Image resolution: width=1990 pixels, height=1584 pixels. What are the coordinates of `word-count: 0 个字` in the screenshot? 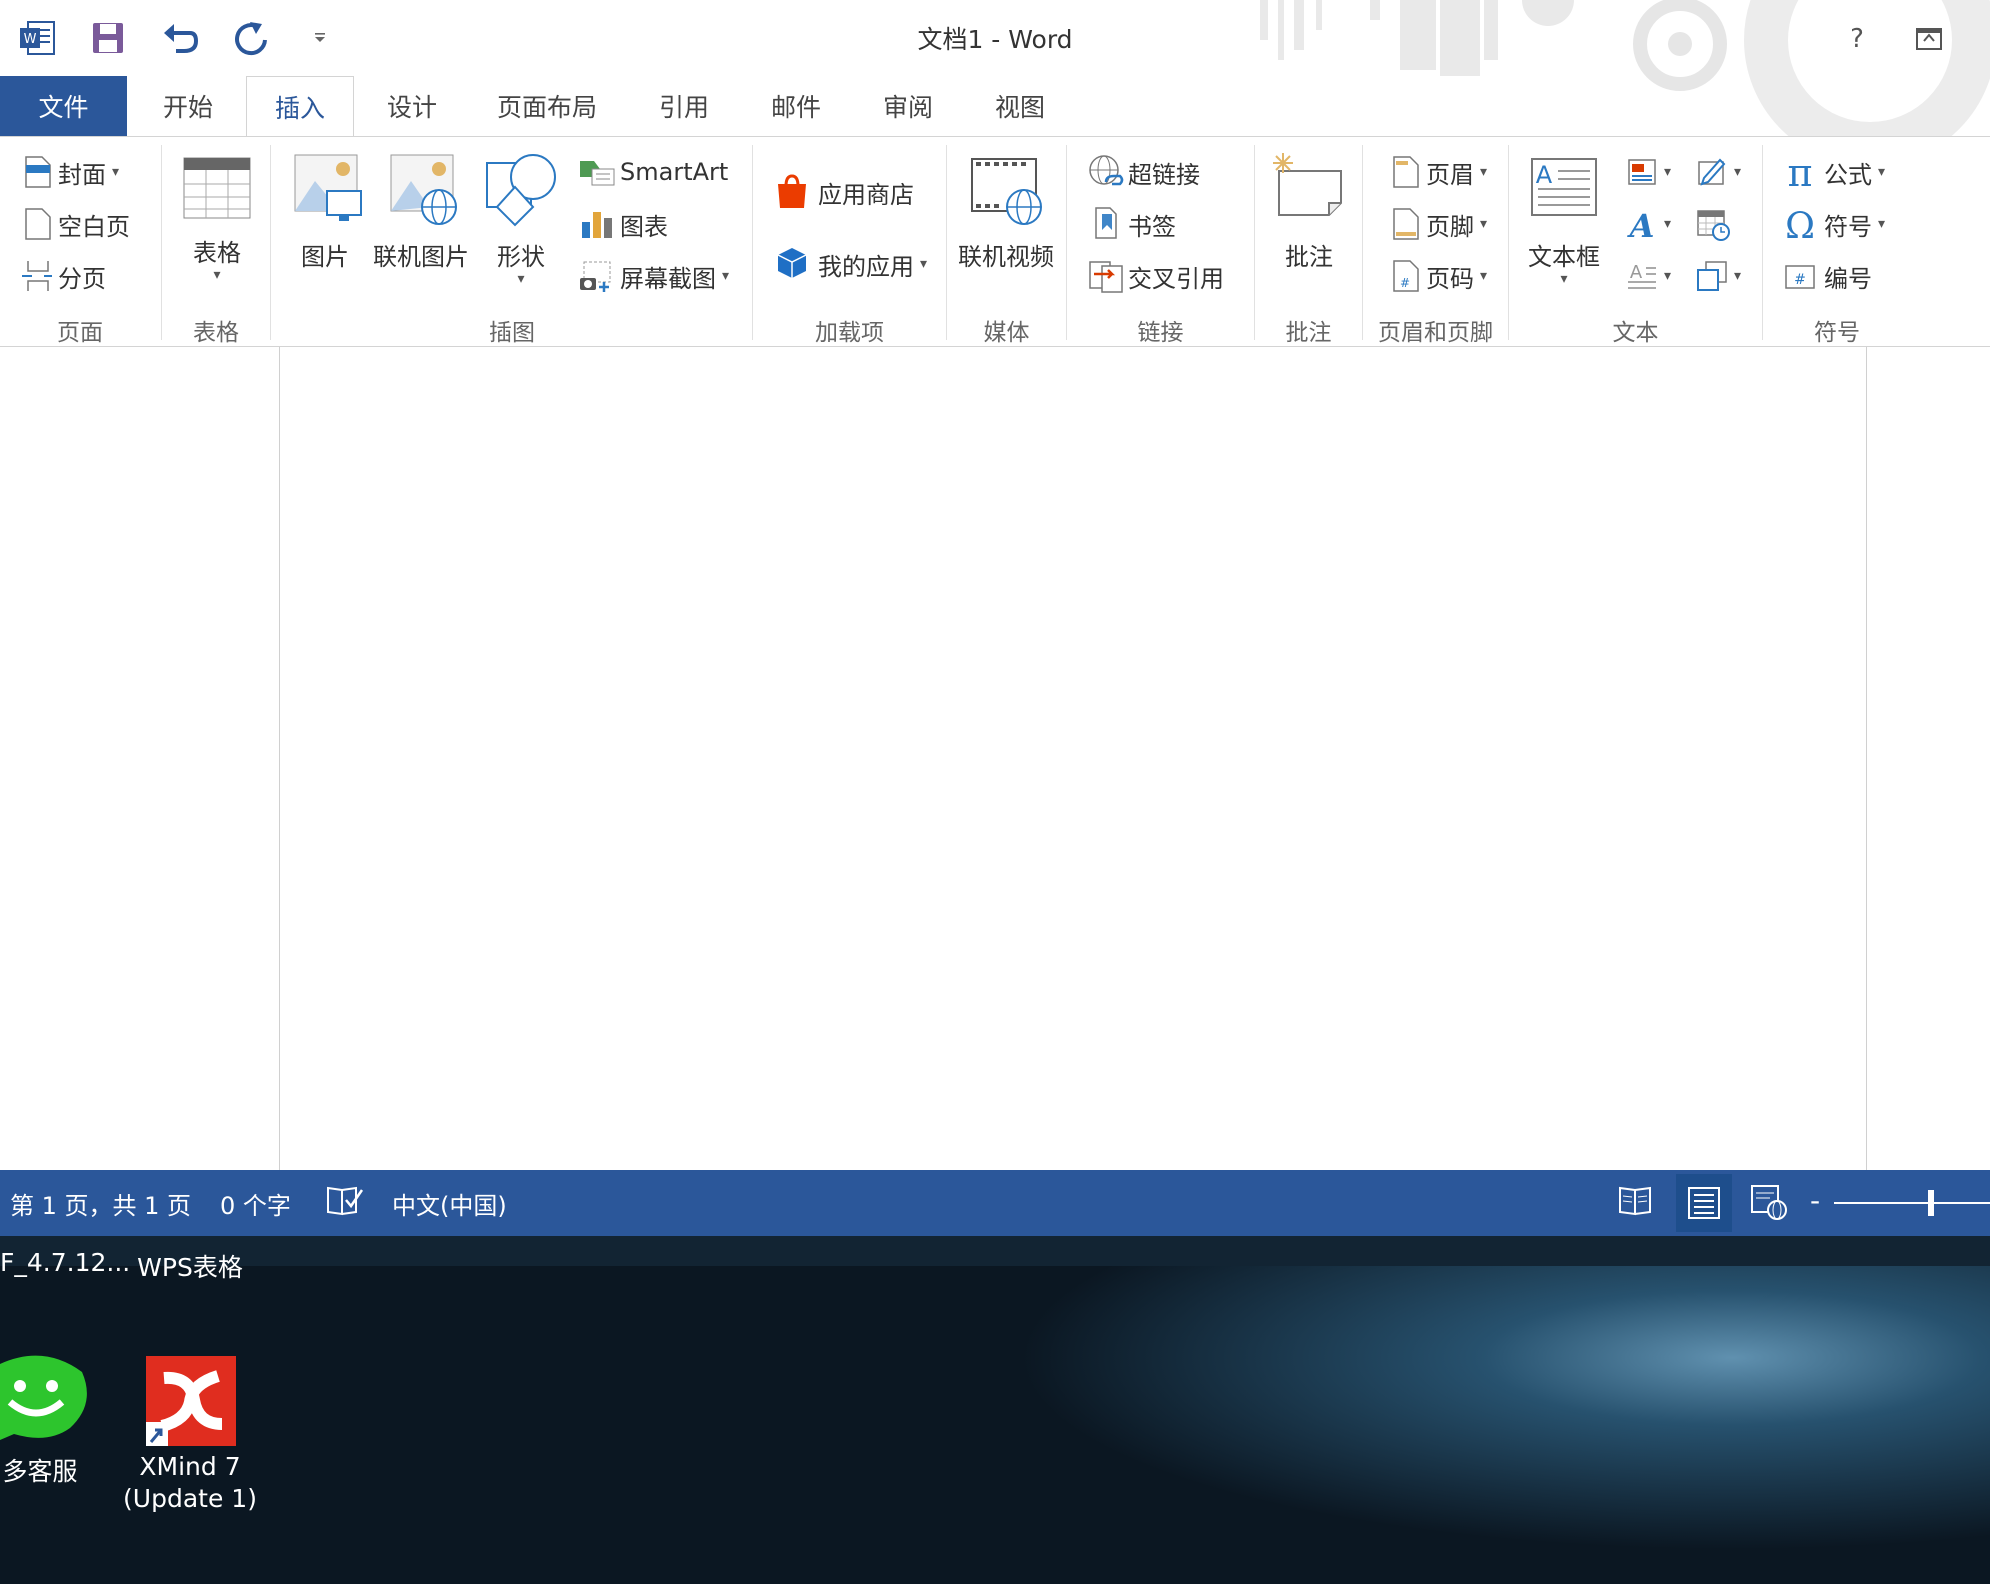 It's located at (255, 1203).